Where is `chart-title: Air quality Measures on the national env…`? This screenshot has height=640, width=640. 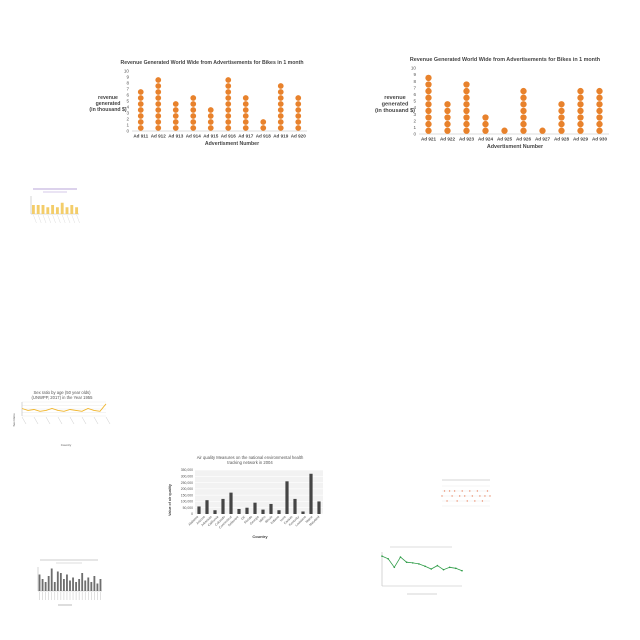 chart-title: Air quality Measures on the national env… is located at coordinates (250, 460).